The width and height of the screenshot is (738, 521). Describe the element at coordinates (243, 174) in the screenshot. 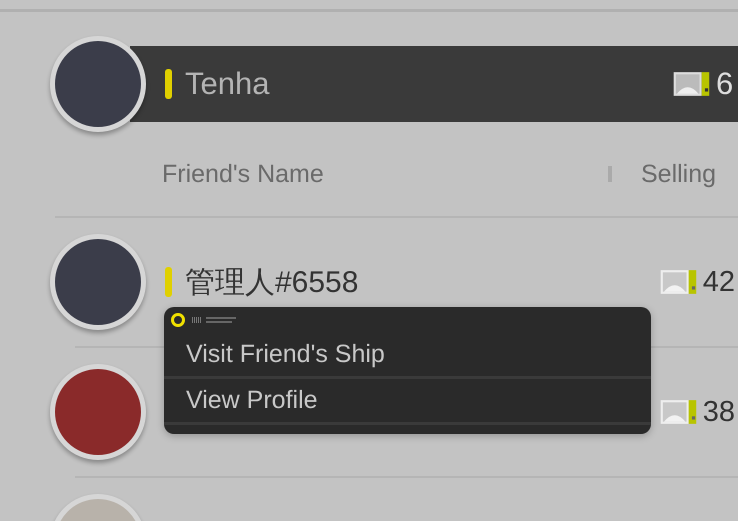

I see `column-header: Friend's Name` at that location.